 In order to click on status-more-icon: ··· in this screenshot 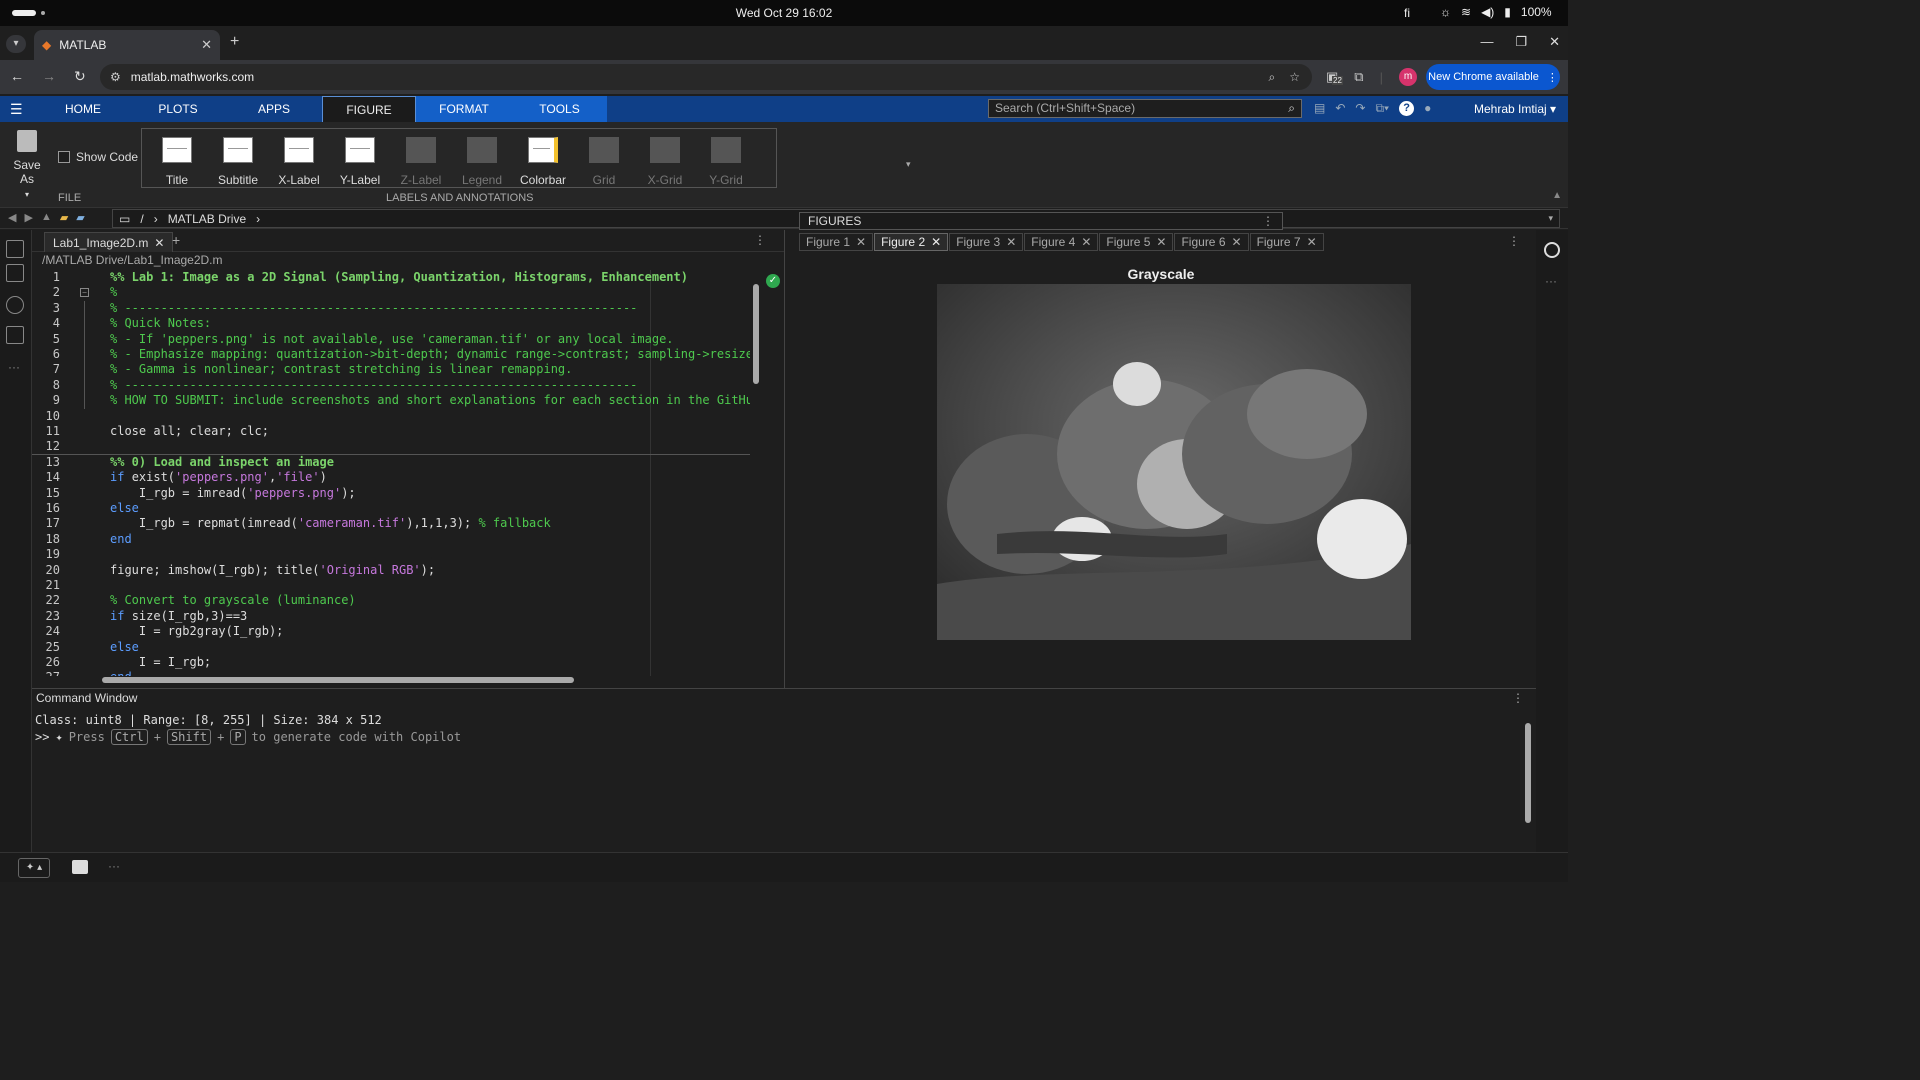, I will do `click(114, 866)`.